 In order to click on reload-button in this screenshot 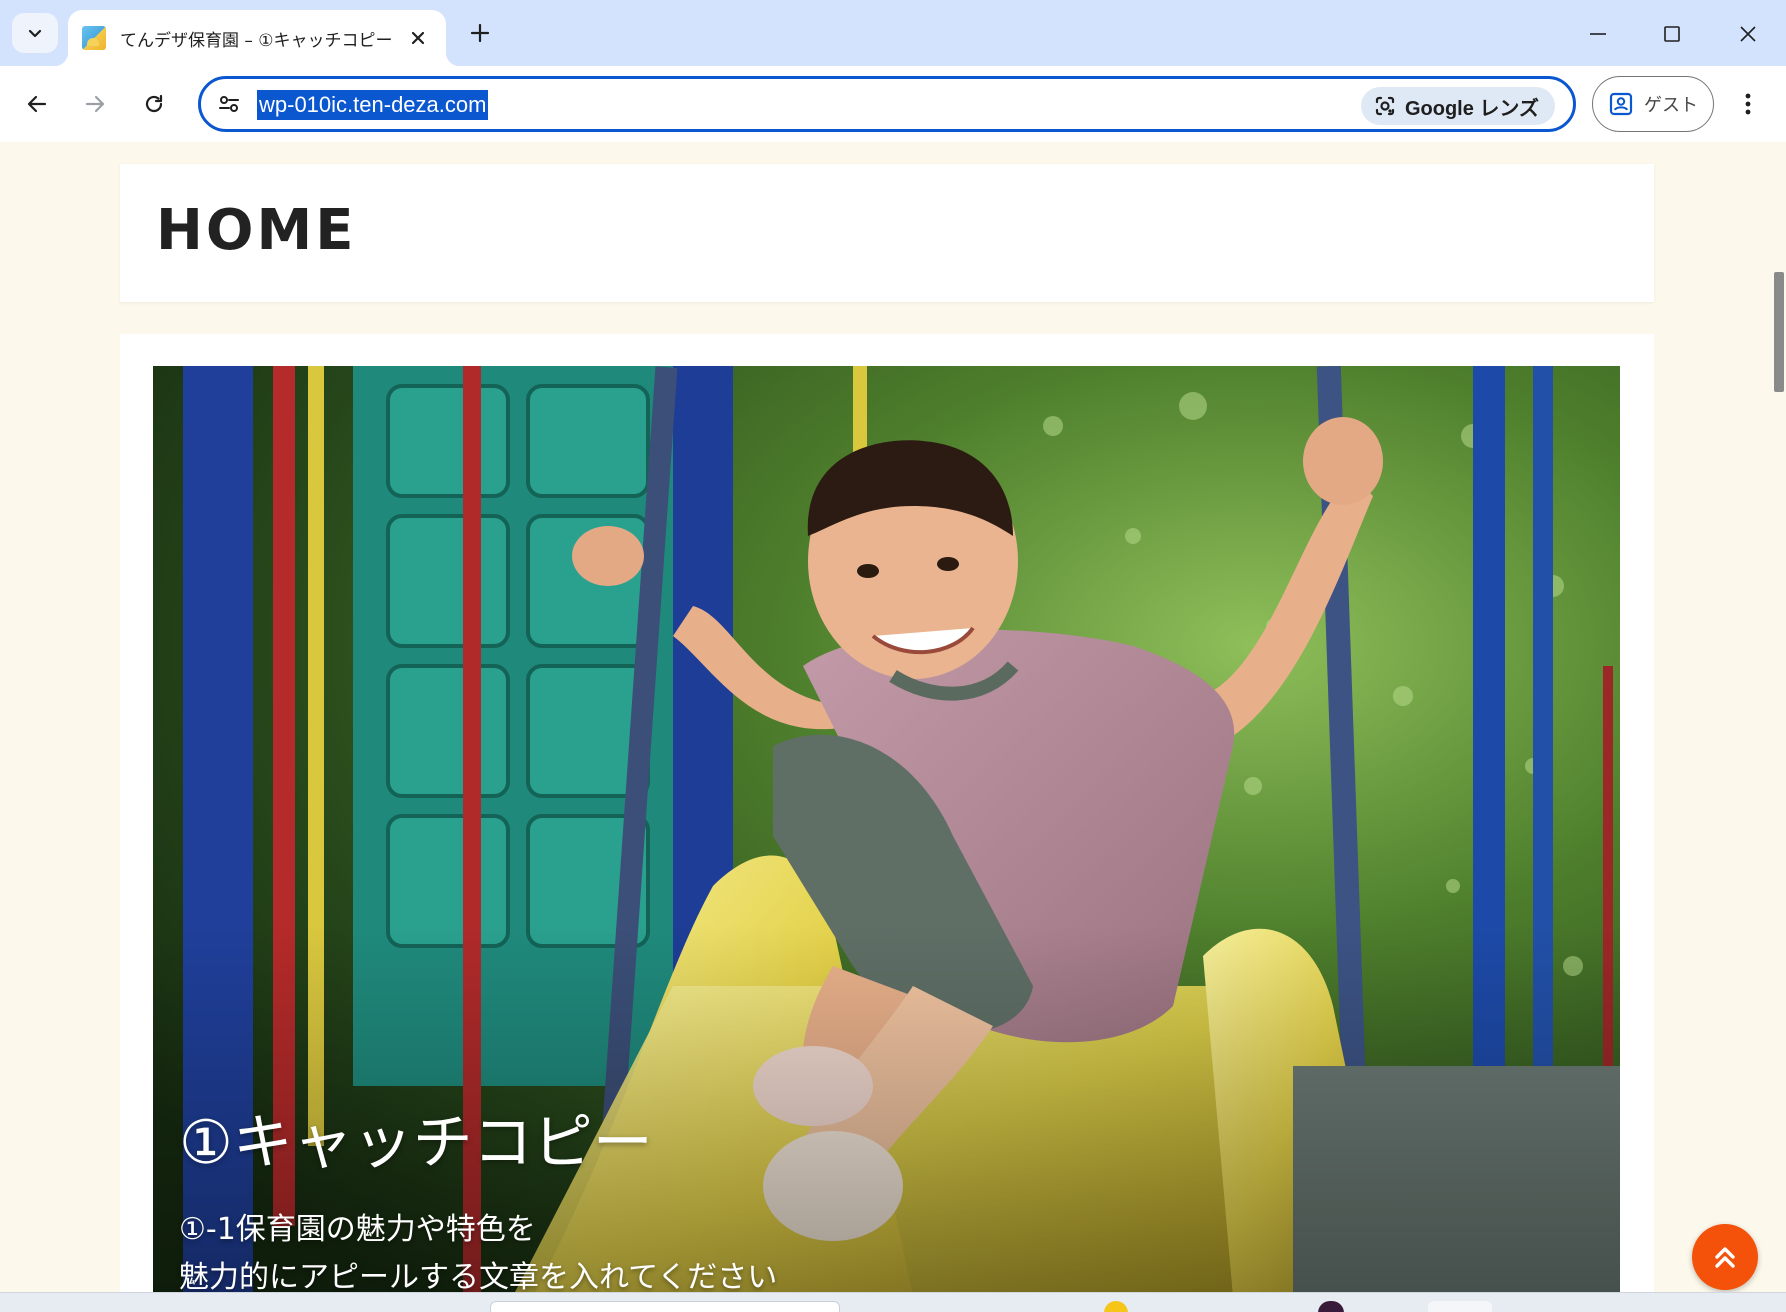, I will do `click(154, 104)`.